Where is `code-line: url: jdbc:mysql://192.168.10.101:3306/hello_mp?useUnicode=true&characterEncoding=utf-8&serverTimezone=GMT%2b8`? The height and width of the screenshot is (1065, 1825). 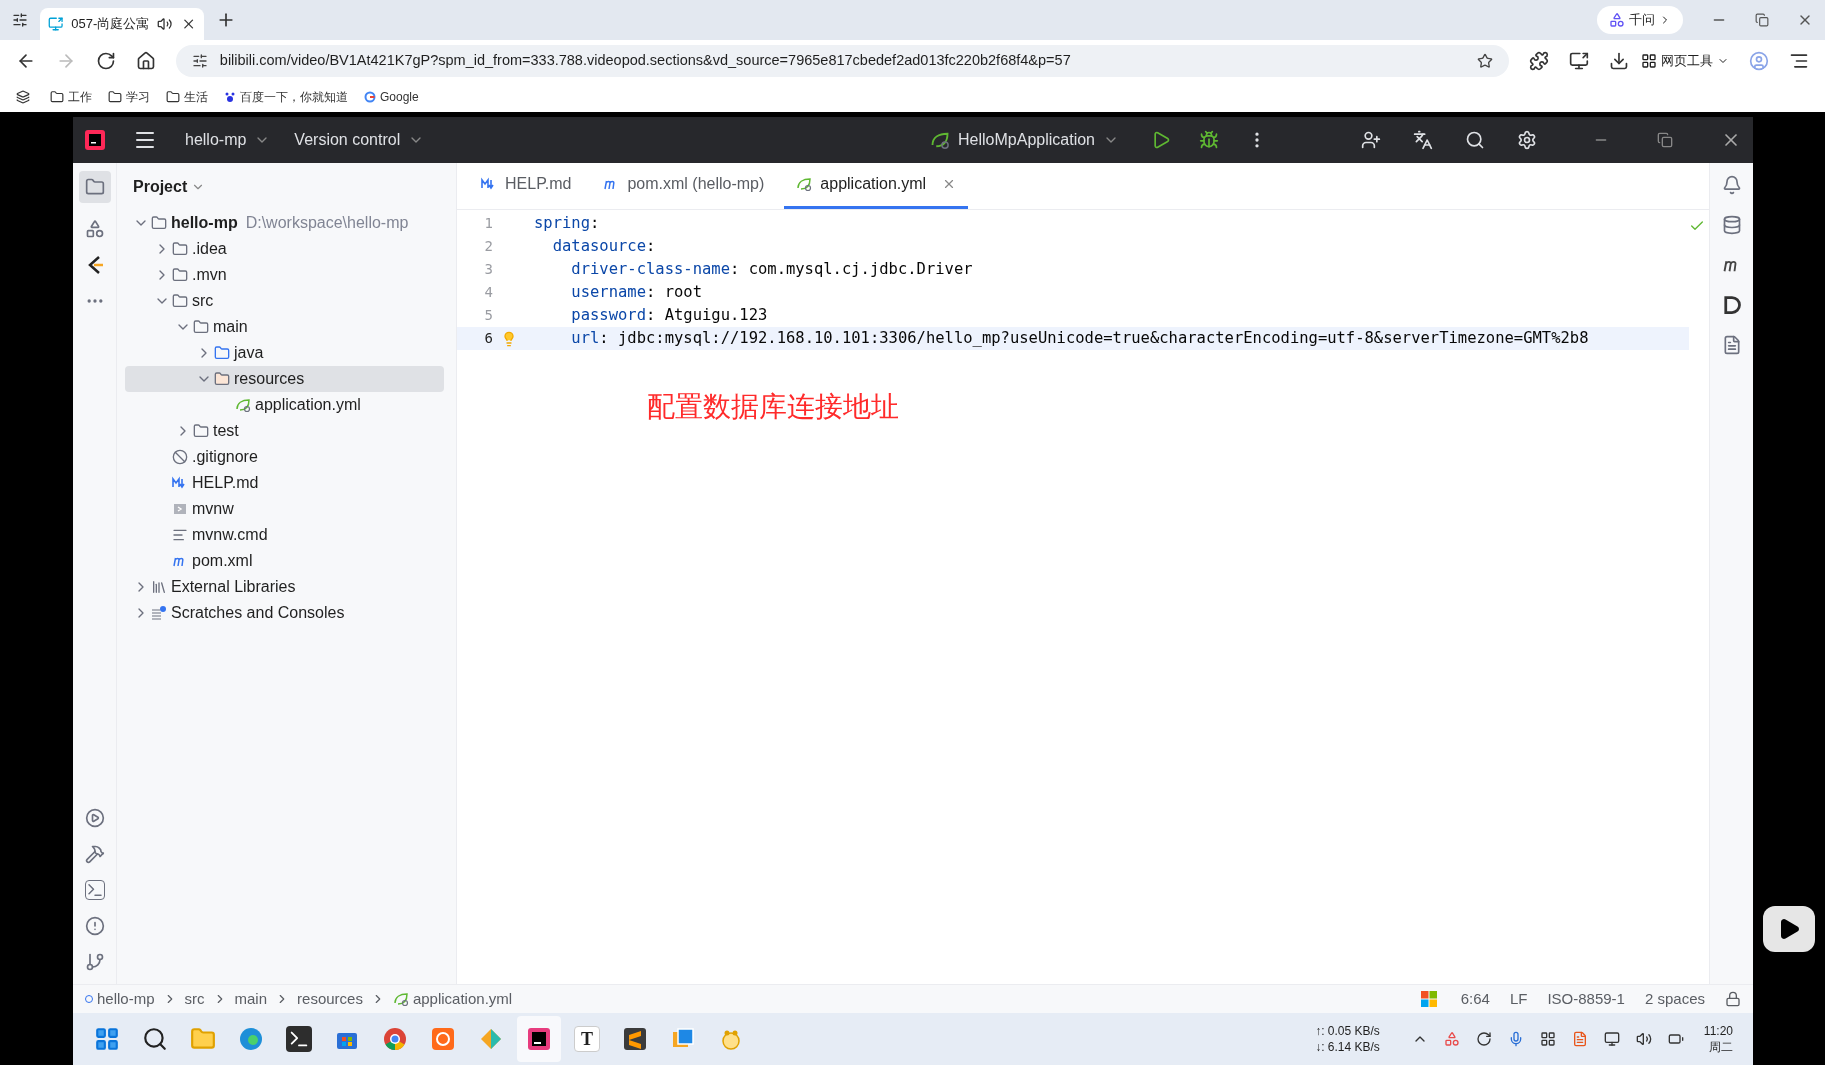 code-line: url: jdbc:mysql://192.168.10.101:3306/hello_mp?useUnicode=true&characterEncoding=utf-8&serverTimezone=GMT%2b8 is located at coordinates (1079, 338).